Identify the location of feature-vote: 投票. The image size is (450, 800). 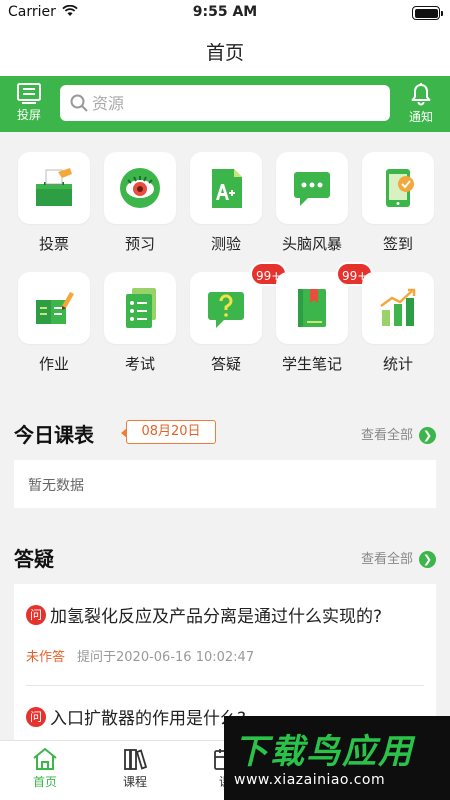
(57, 192).